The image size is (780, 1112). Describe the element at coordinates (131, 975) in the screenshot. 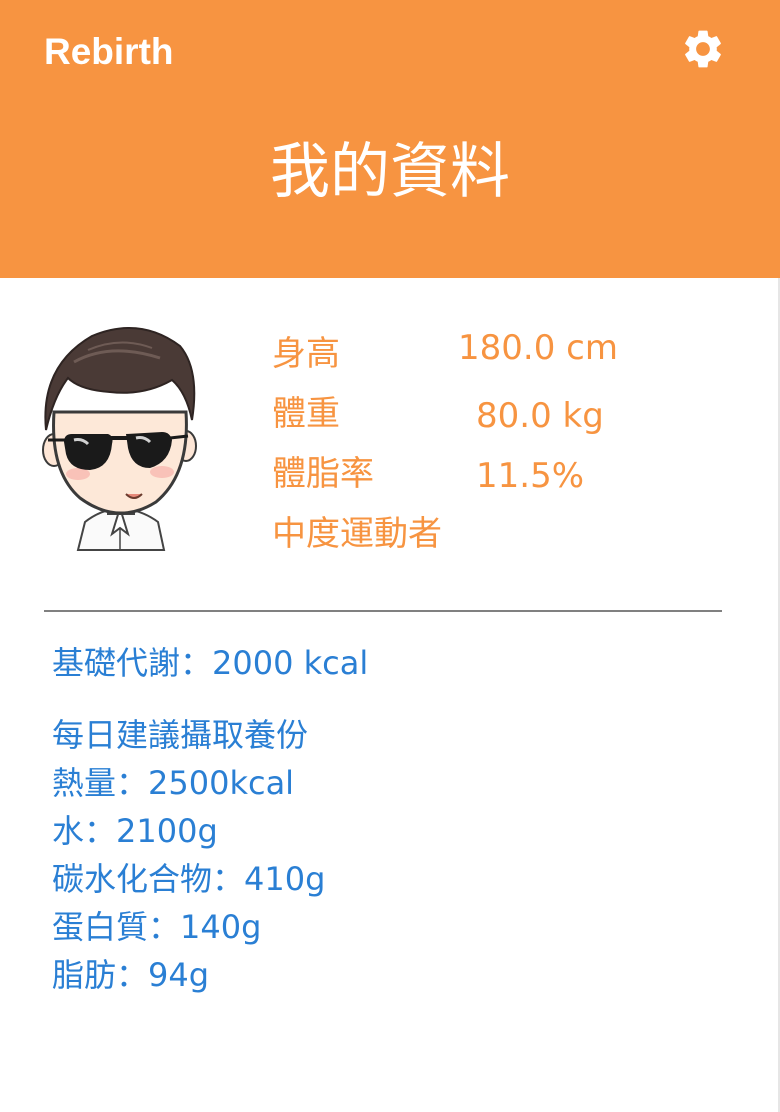

I see `fat-text: 脂肪：94g` at that location.